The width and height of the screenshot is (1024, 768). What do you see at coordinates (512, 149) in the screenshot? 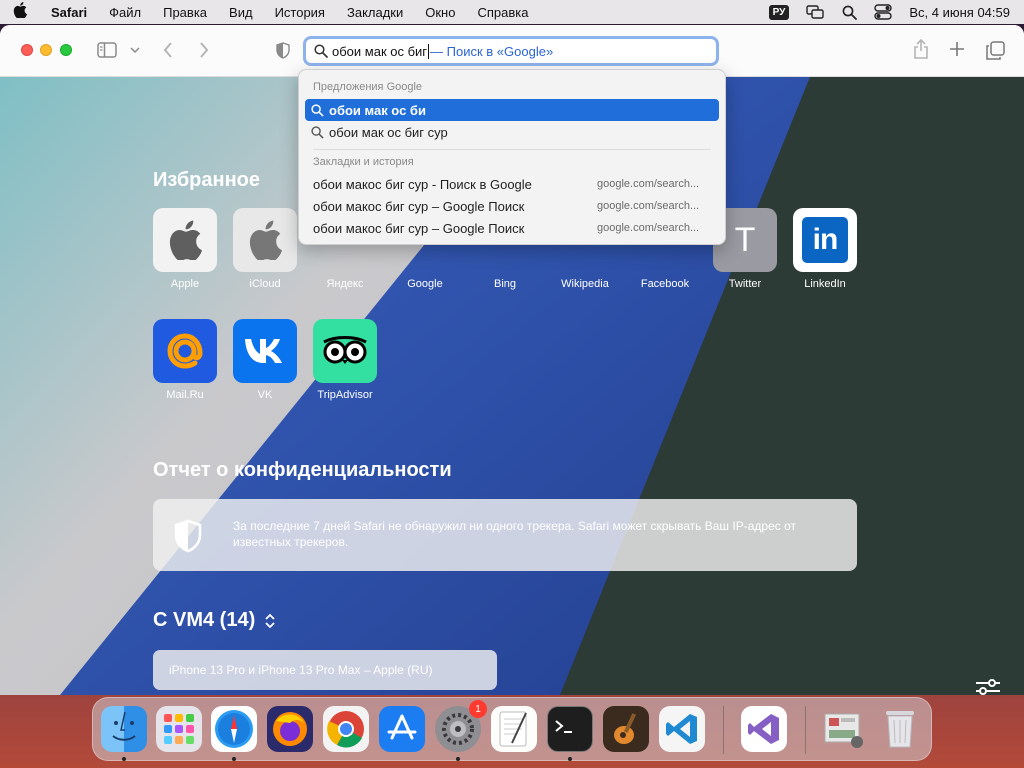
I see `dropdown-divider` at bounding box center [512, 149].